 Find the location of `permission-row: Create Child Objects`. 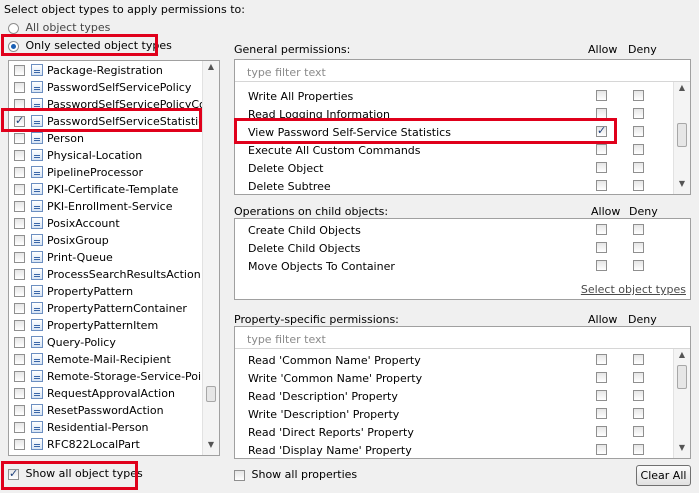

permission-row: Create Child Objects is located at coordinates (462, 230).